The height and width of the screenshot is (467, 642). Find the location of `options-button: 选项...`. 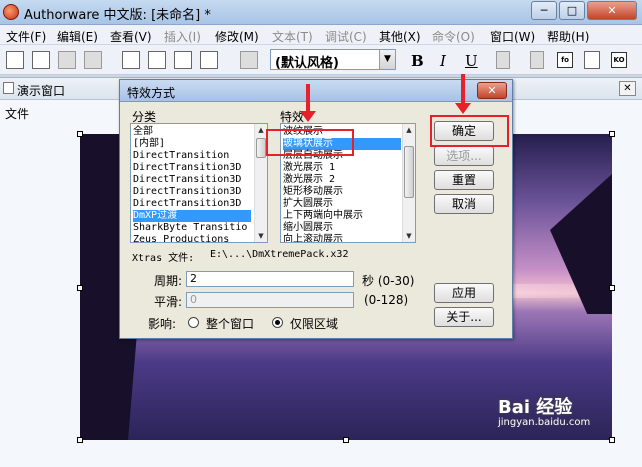

options-button: 选项... is located at coordinates (464, 156).